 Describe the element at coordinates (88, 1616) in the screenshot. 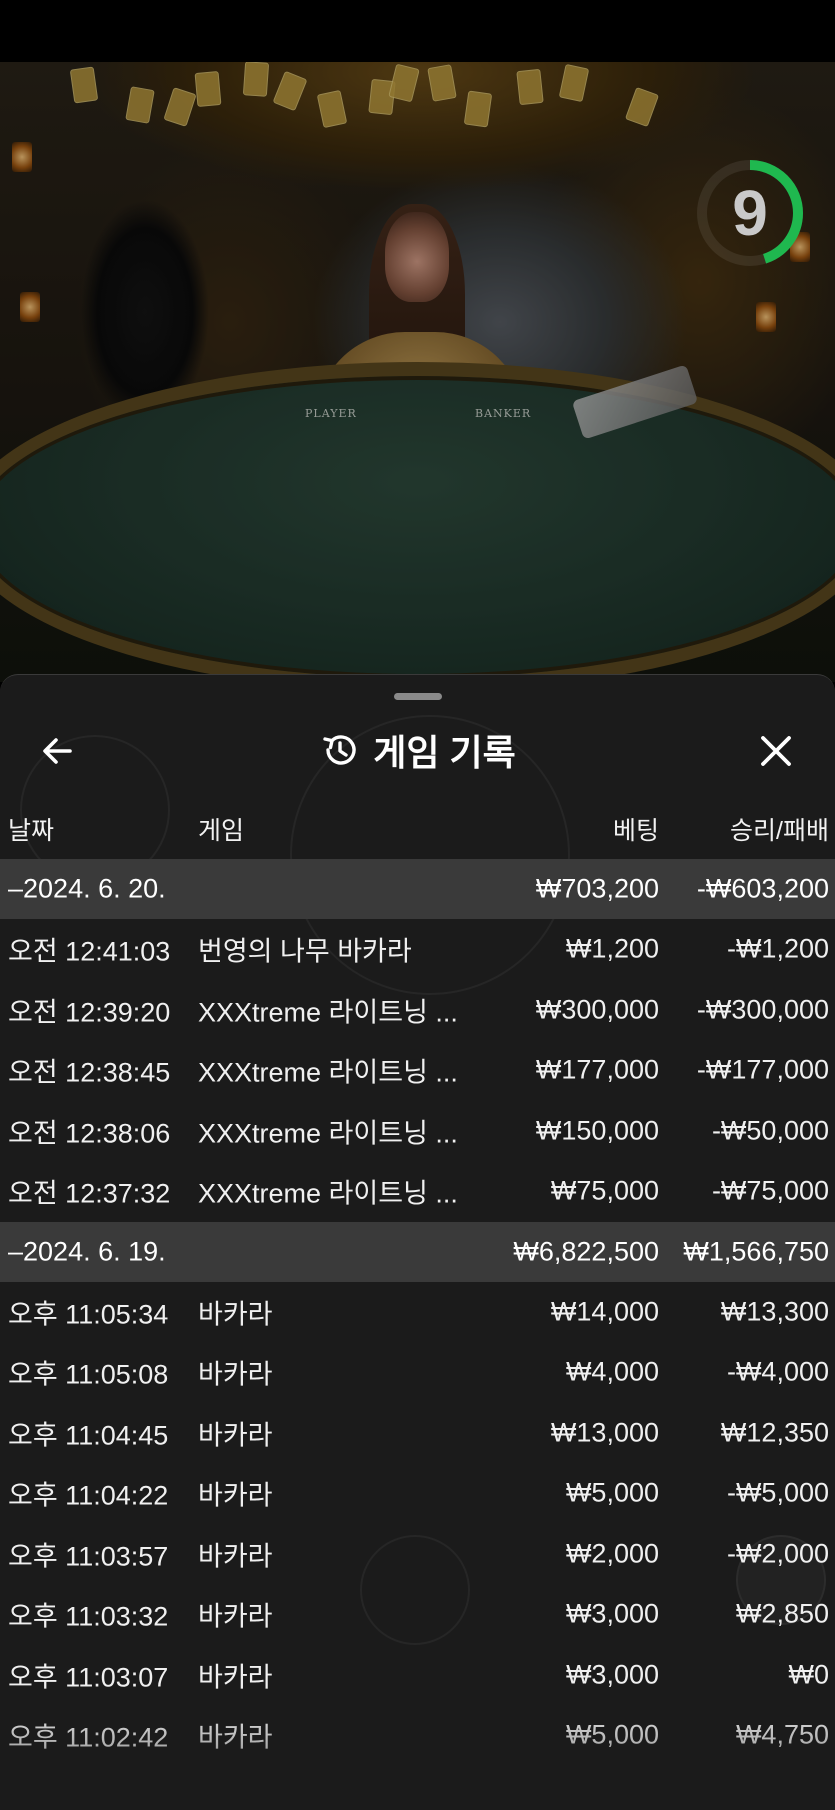

I see `row-time: 오후 11:03:32` at that location.